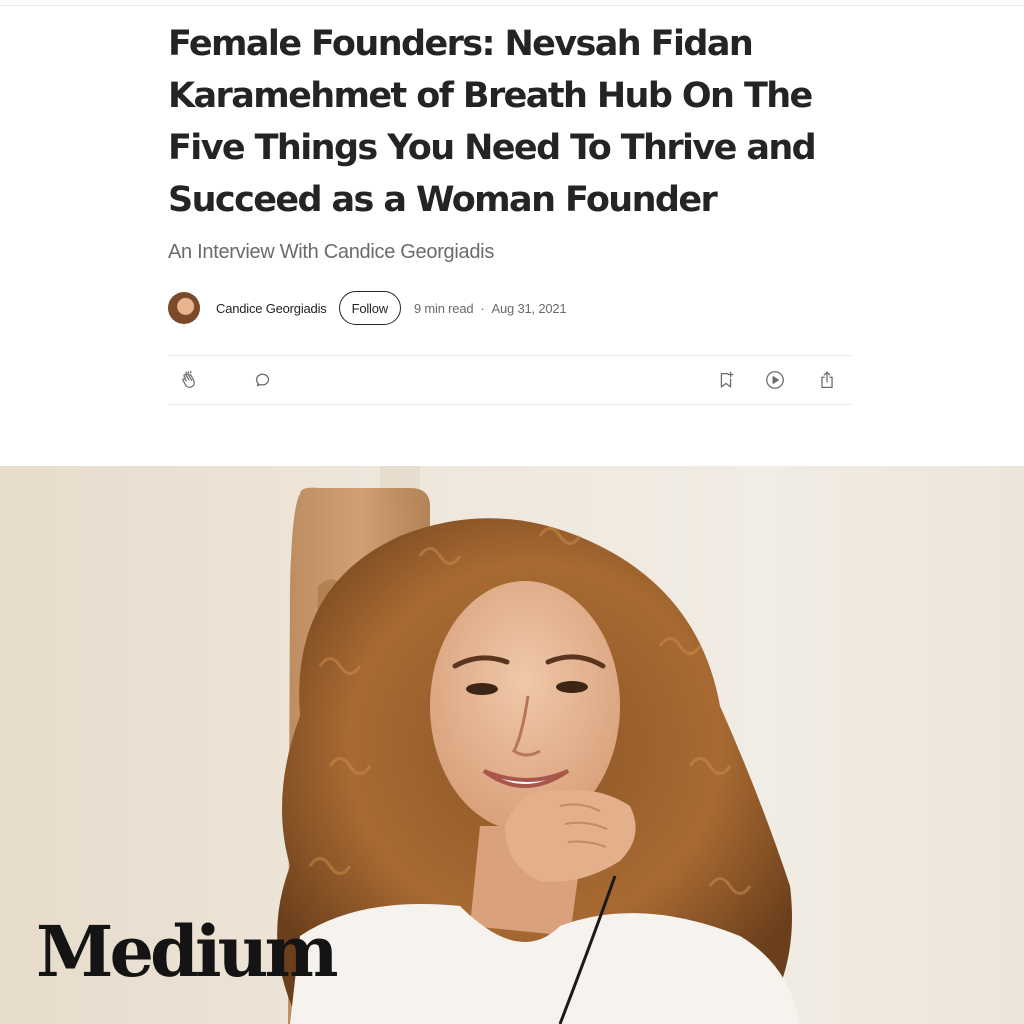 This screenshot has height=1024, width=1024. Describe the element at coordinates (443, 308) in the screenshot. I see `read-time: 9 min read` at that location.